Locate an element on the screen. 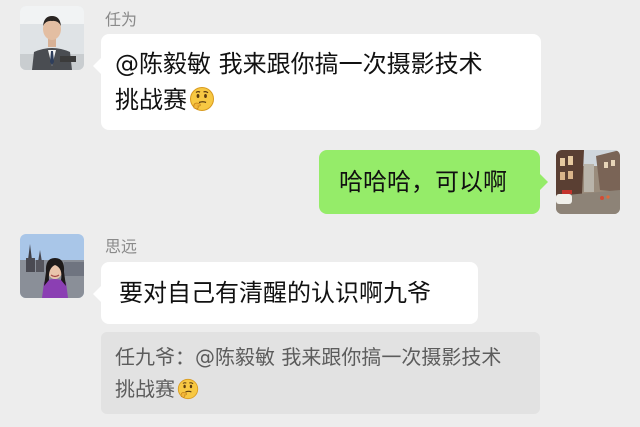  quoted-text-line: 任九爷：@陈毅敏 我来跟你搞一次摄影技术 is located at coordinates (308, 357).